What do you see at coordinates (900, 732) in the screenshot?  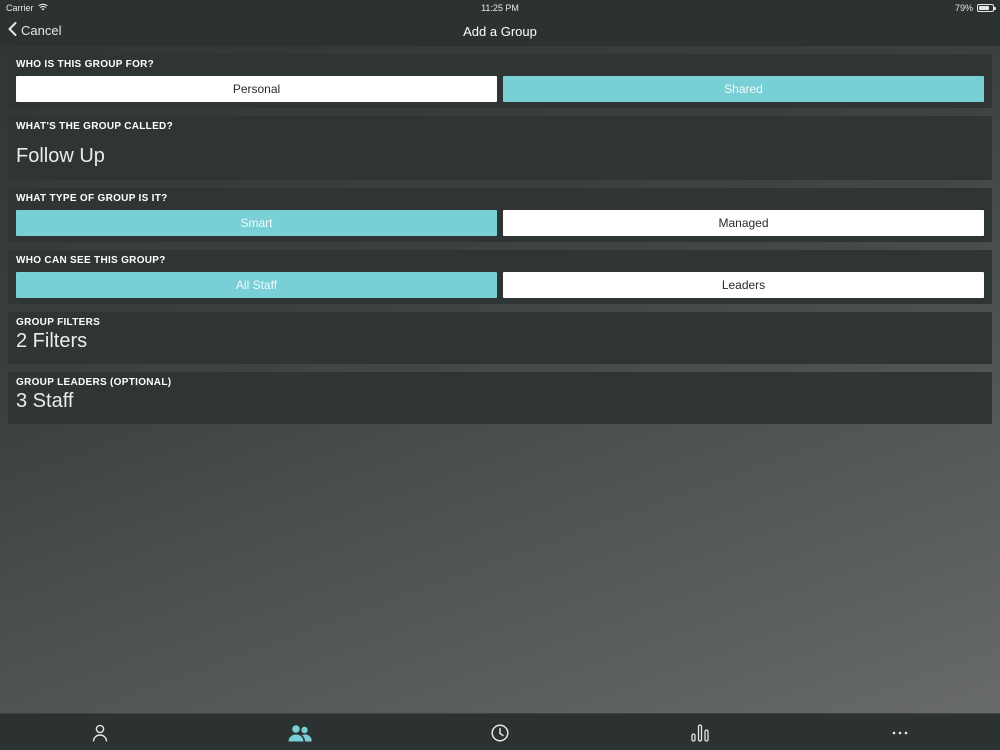 I see `more-icon` at bounding box center [900, 732].